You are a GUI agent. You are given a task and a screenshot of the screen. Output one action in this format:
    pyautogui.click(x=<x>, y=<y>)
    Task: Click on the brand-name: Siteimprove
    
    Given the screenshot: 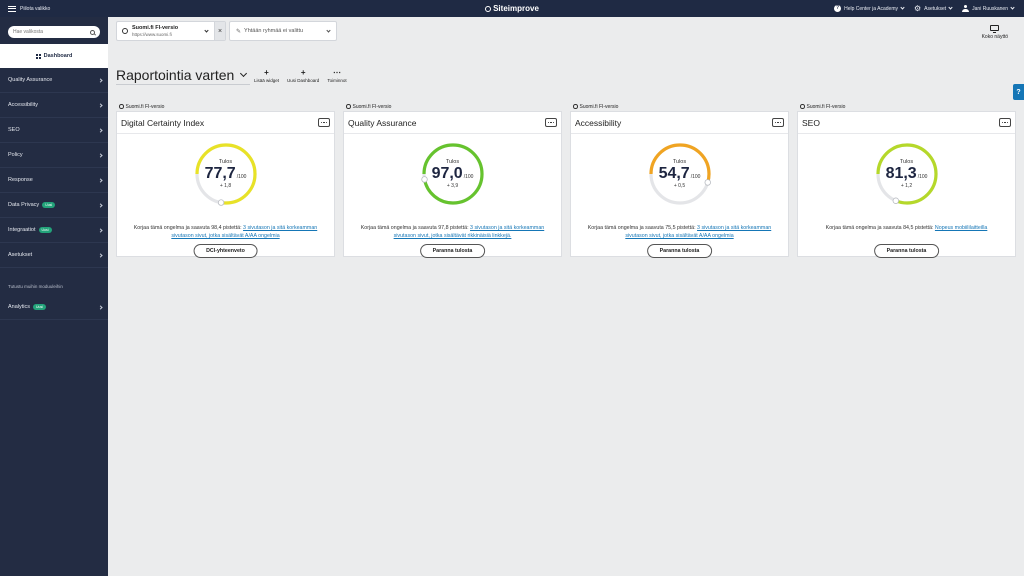 What is the action you would take?
    pyautogui.click(x=516, y=8)
    